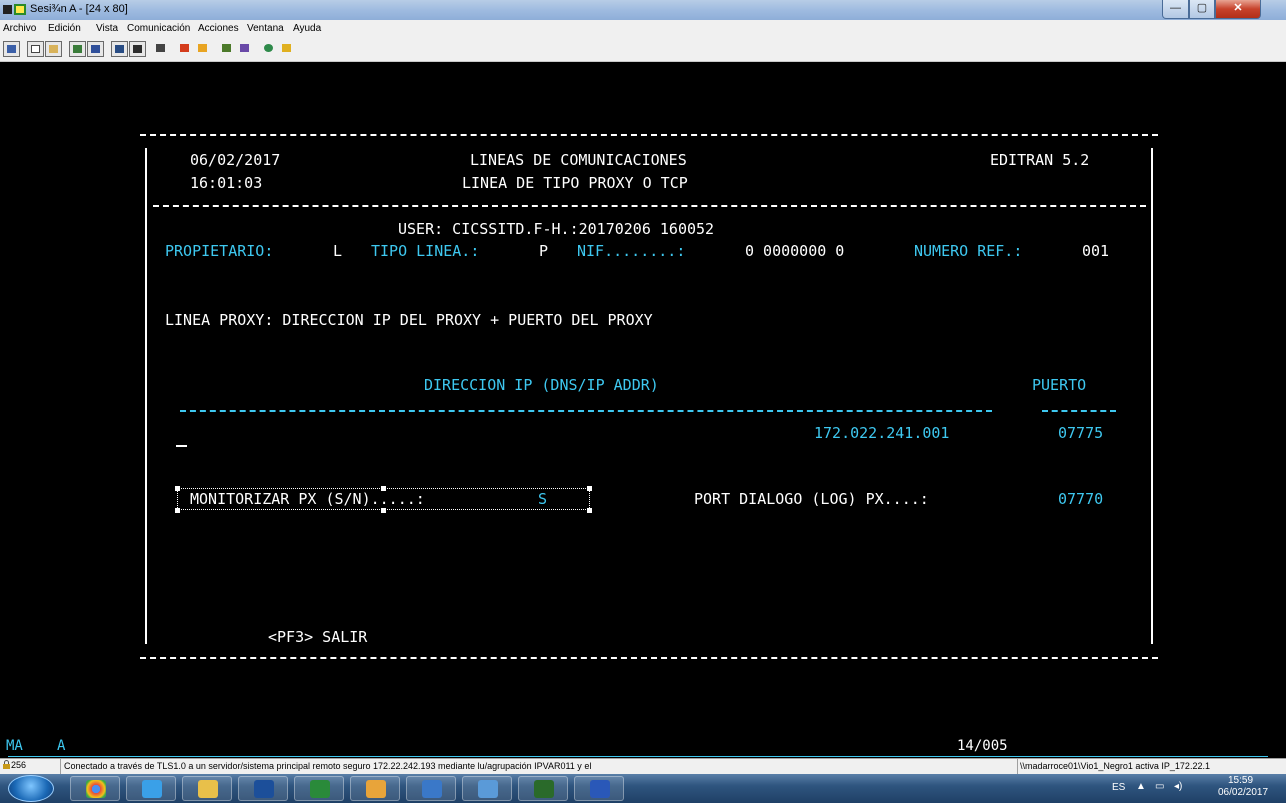 The width and height of the screenshot is (1286, 803). What do you see at coordinates (1080, 499) in the screenshot?
I see `log-port-value: 07770` at bounding box center [1080, 499].